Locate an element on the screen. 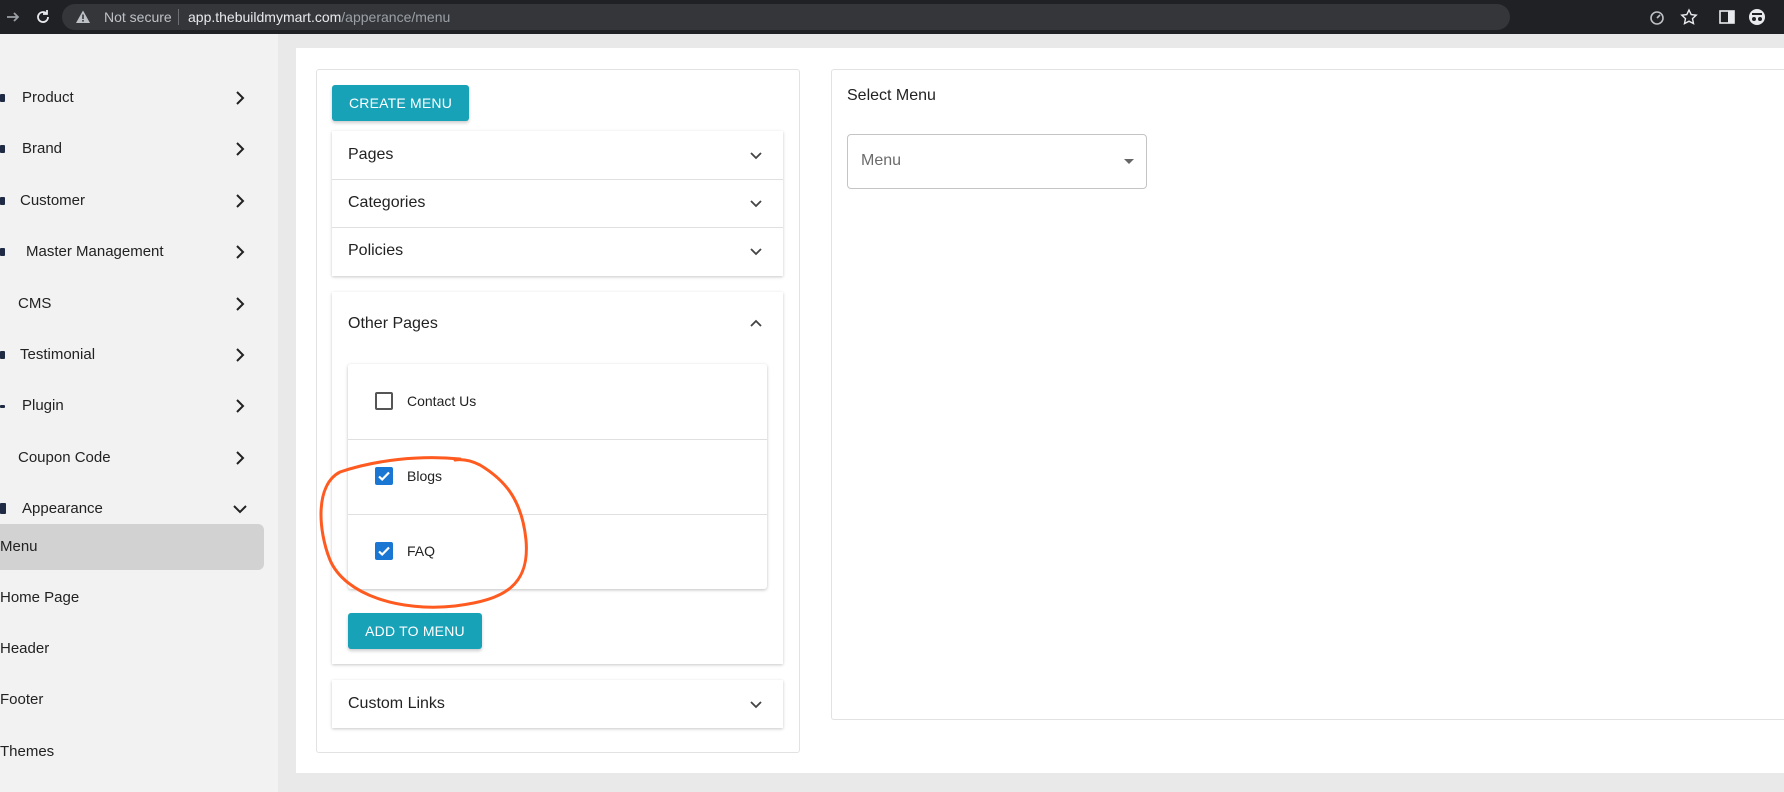 The height and width of the screenshot is (792, 1784). sidebar-subitem-footer: Footer is located at coordinates (132, 700).